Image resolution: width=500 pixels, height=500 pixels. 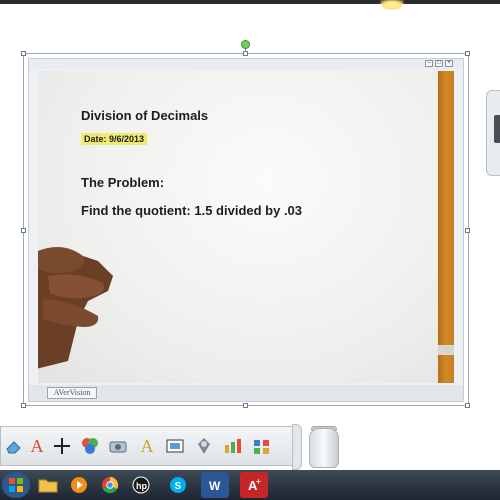 What do you see at coordinates (145, 115) in the screenshot?
I see `document-title: Division of Decimals` at bounding box center [145, 115].